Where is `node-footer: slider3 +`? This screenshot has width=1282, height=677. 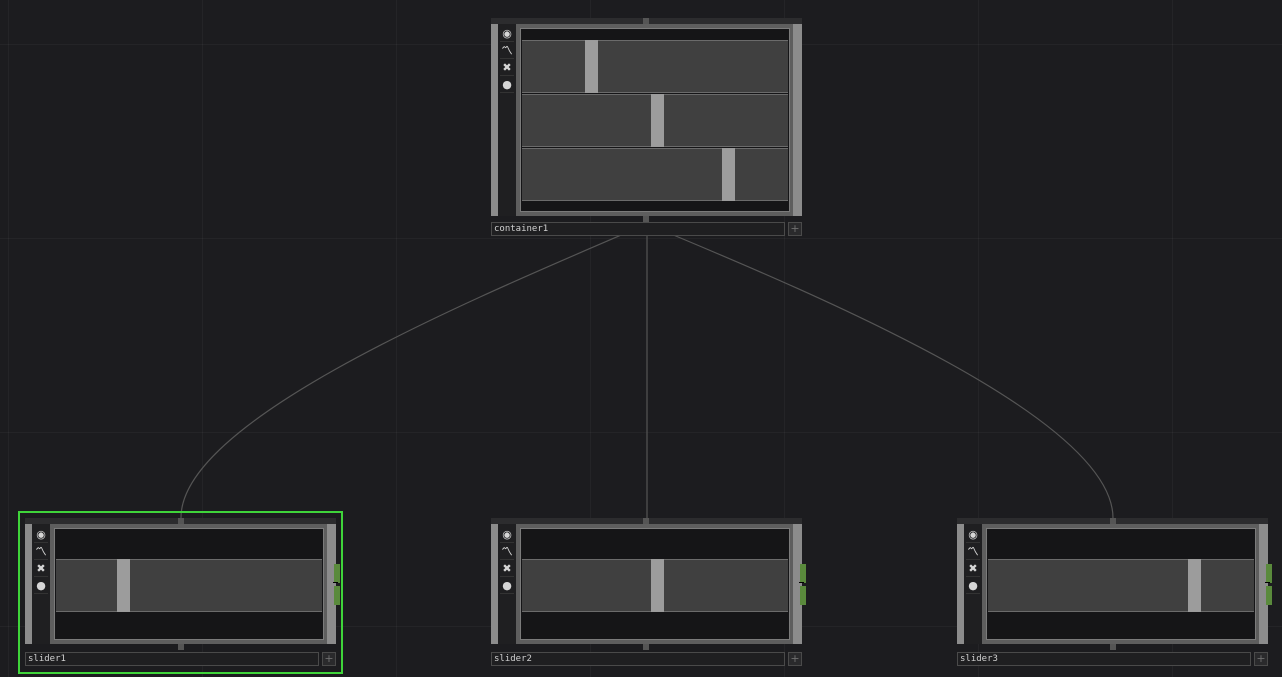 node-footer: slider3 + is located at coordinates (1112, 660).